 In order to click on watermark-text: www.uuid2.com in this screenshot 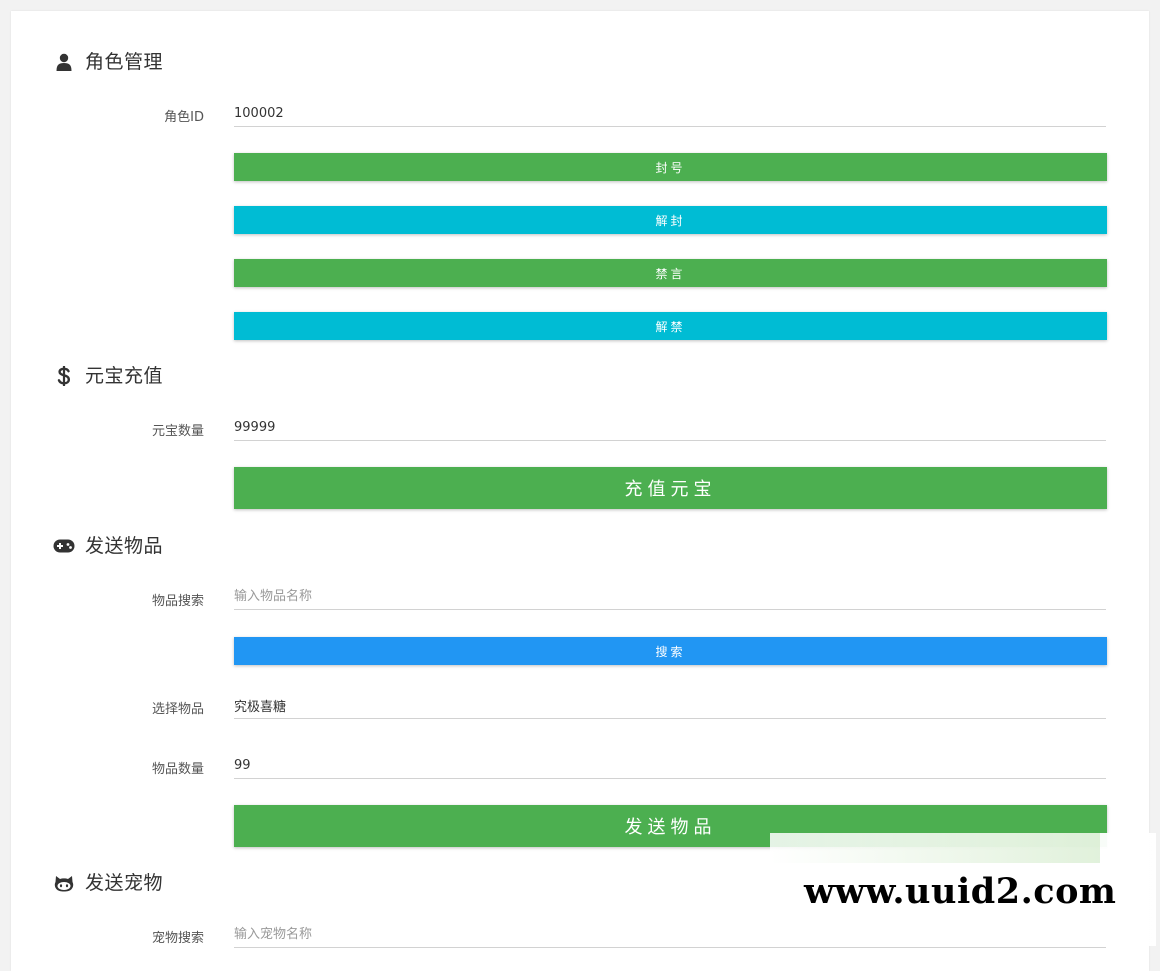, I will do `click(960, 891)`.